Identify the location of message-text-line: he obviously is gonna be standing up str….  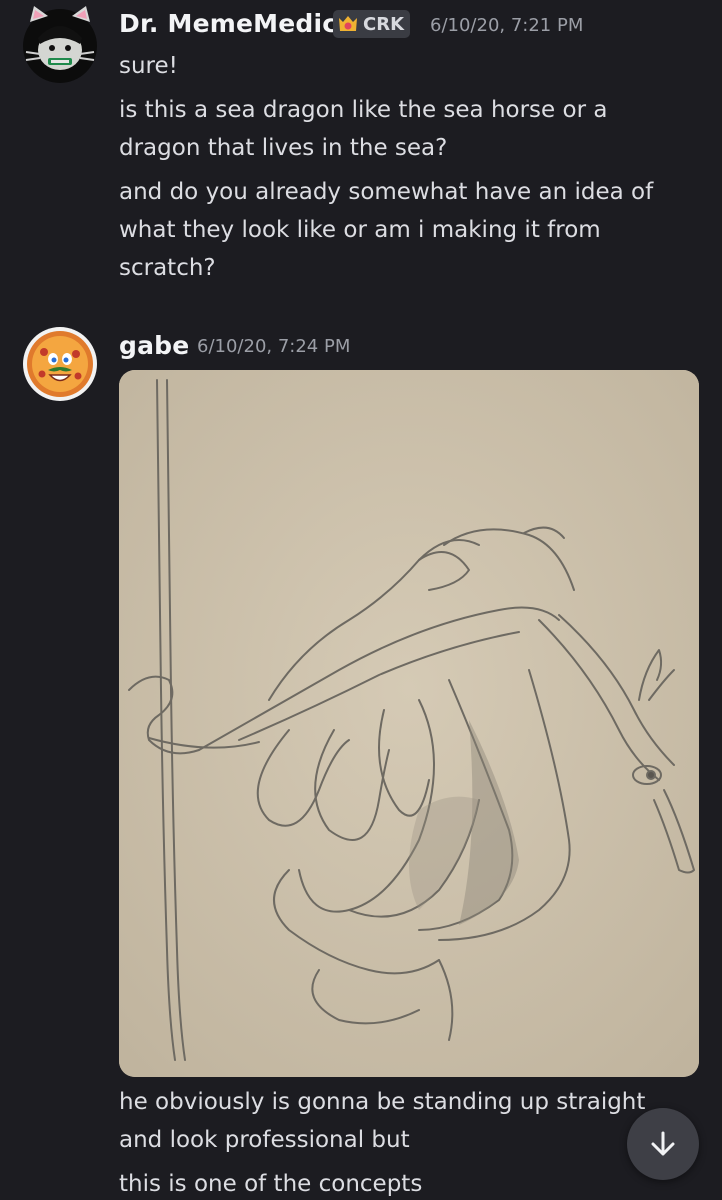
(382, 1102).